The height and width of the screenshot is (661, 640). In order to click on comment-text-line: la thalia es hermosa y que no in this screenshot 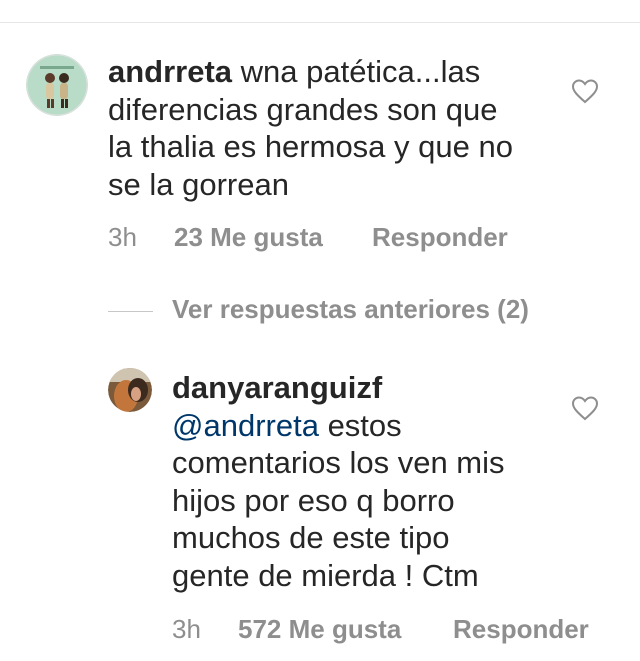, I will do `click(310, 146)`.